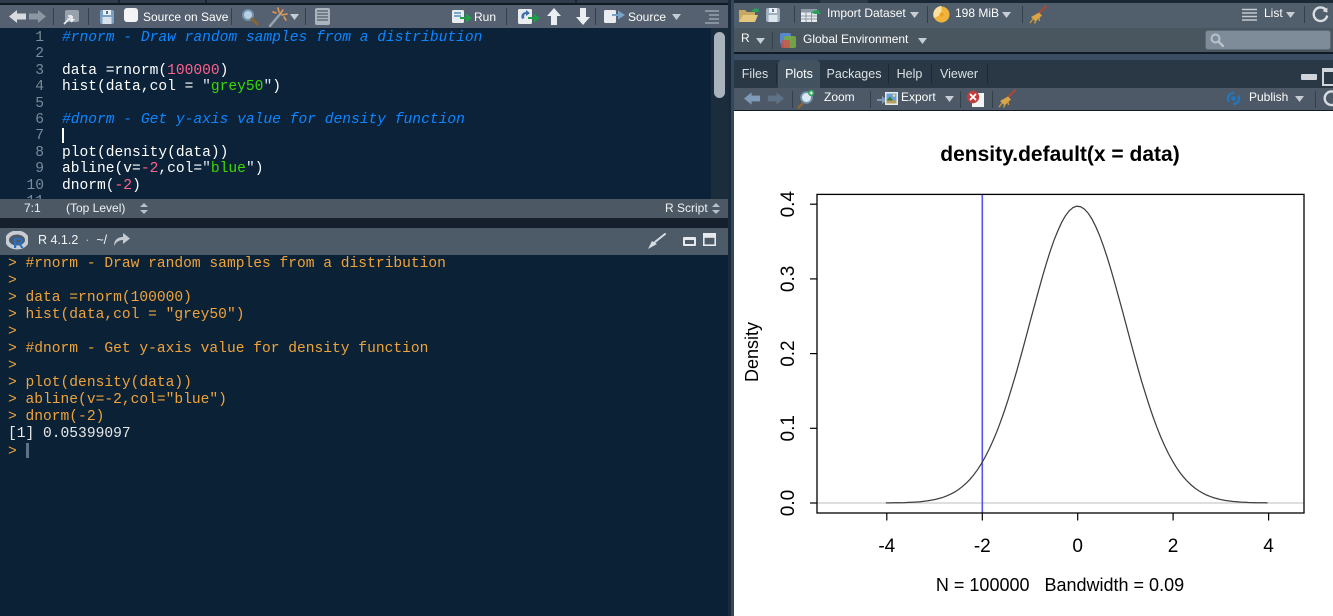 This screenshot has height=616, width=1333. I want to click on svg-text: 2, so click(1173, 546).